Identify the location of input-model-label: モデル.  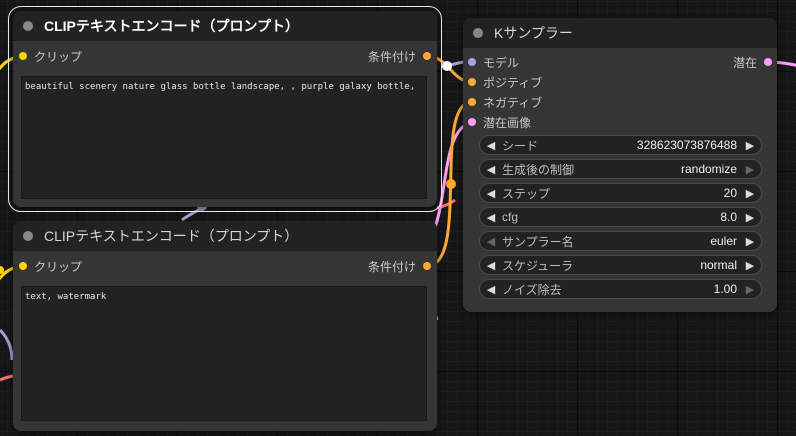
(501, 62).